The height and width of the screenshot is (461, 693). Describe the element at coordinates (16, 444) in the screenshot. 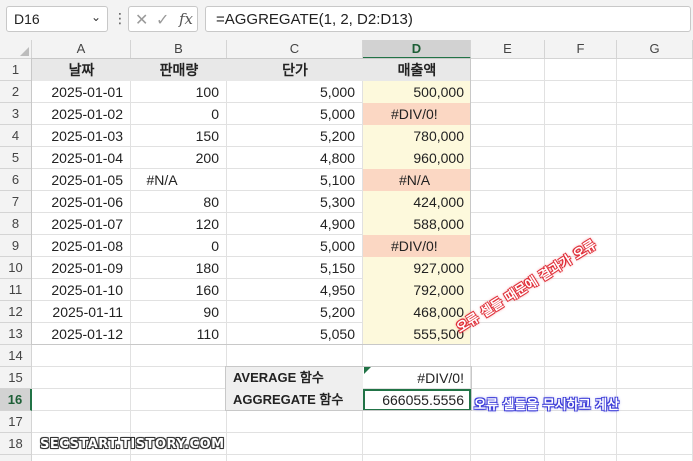

I see `row-header-18: 18` at that location.